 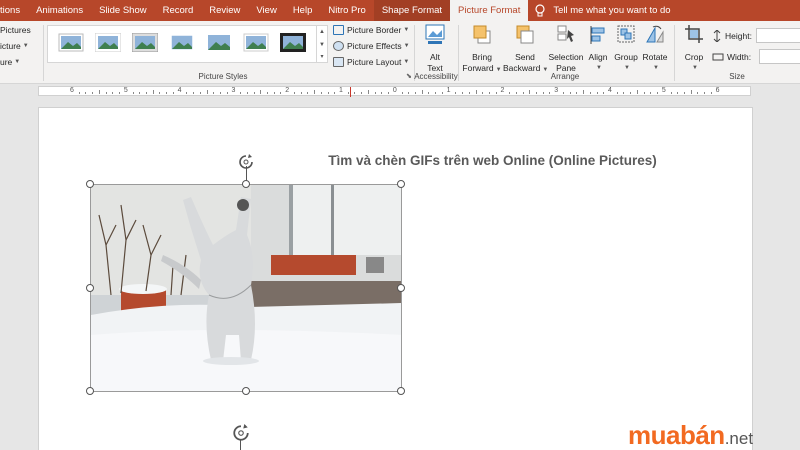 I want to click on resize-handle-top, so click(x=246, y=184).